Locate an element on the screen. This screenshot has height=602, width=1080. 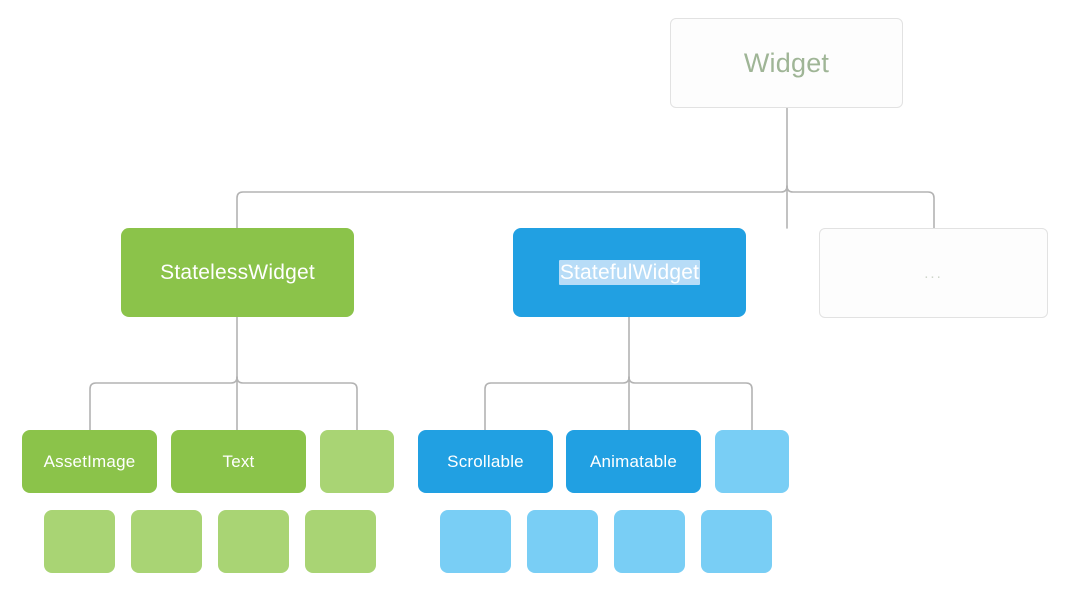
edge-widget-to-statelesswidget is located at coordinates (512, 207).